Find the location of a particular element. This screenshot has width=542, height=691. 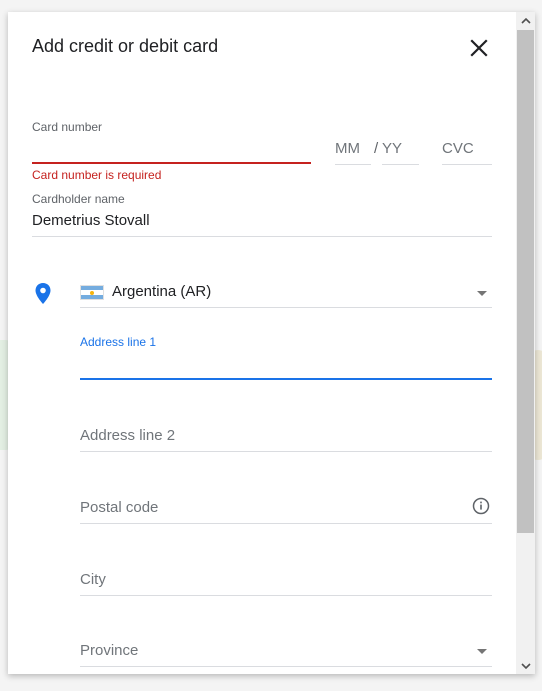

card-number-label: Card number is located at coordinates (67, 127).